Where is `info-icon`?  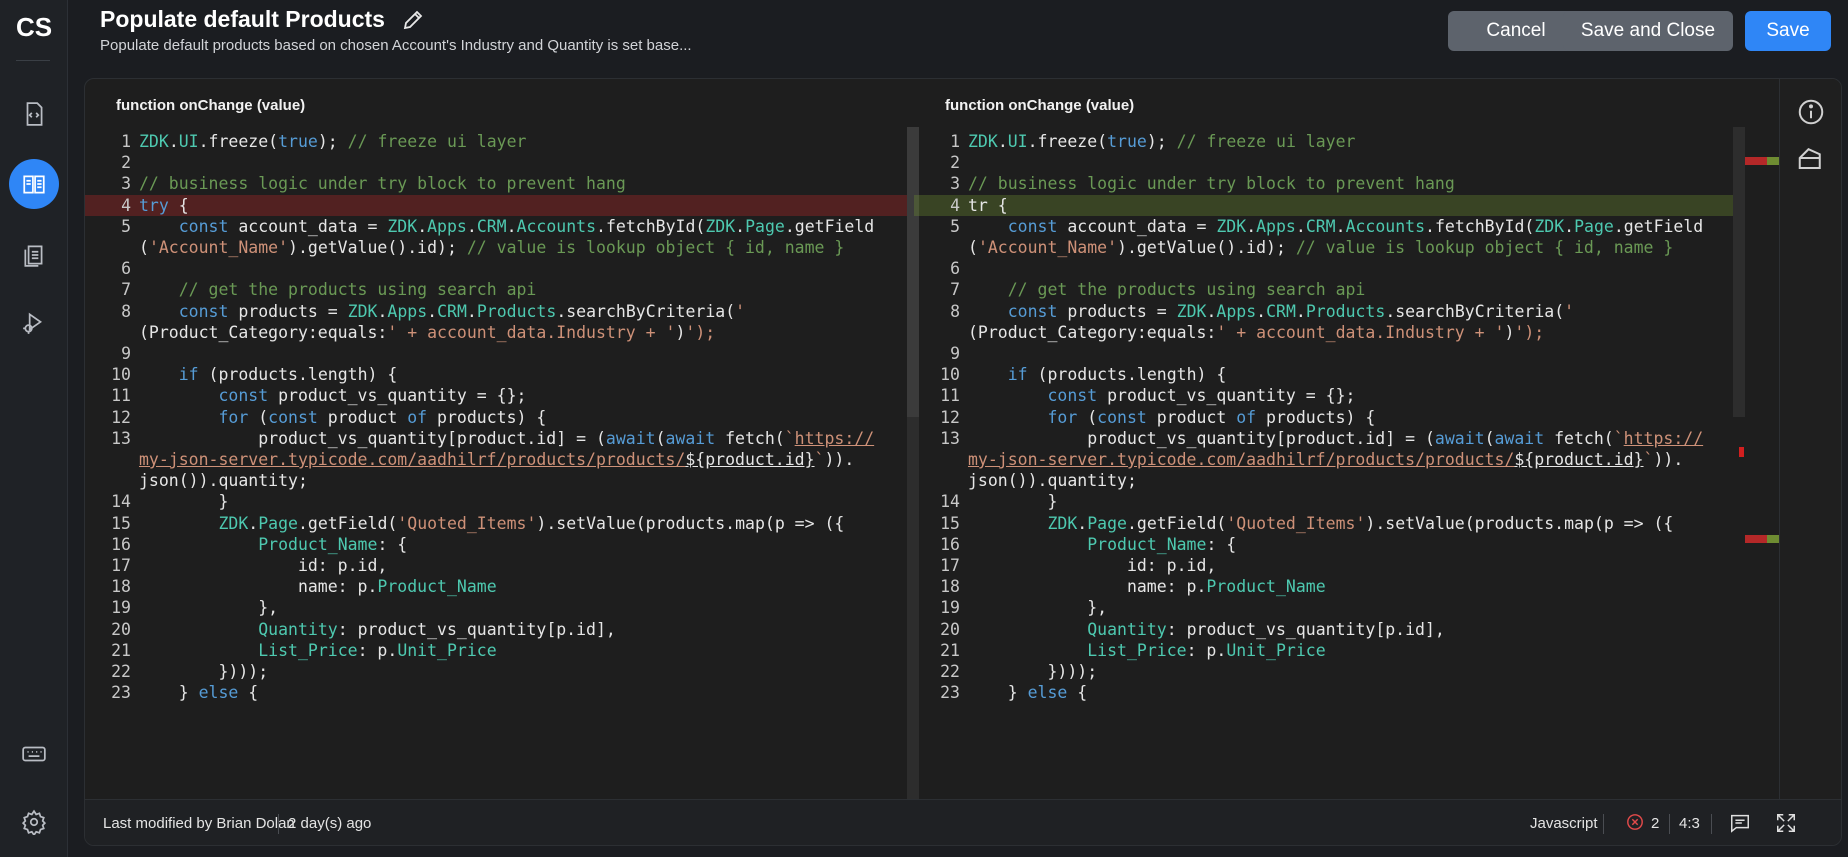
info-icon is located at coordinates (1811, 112).